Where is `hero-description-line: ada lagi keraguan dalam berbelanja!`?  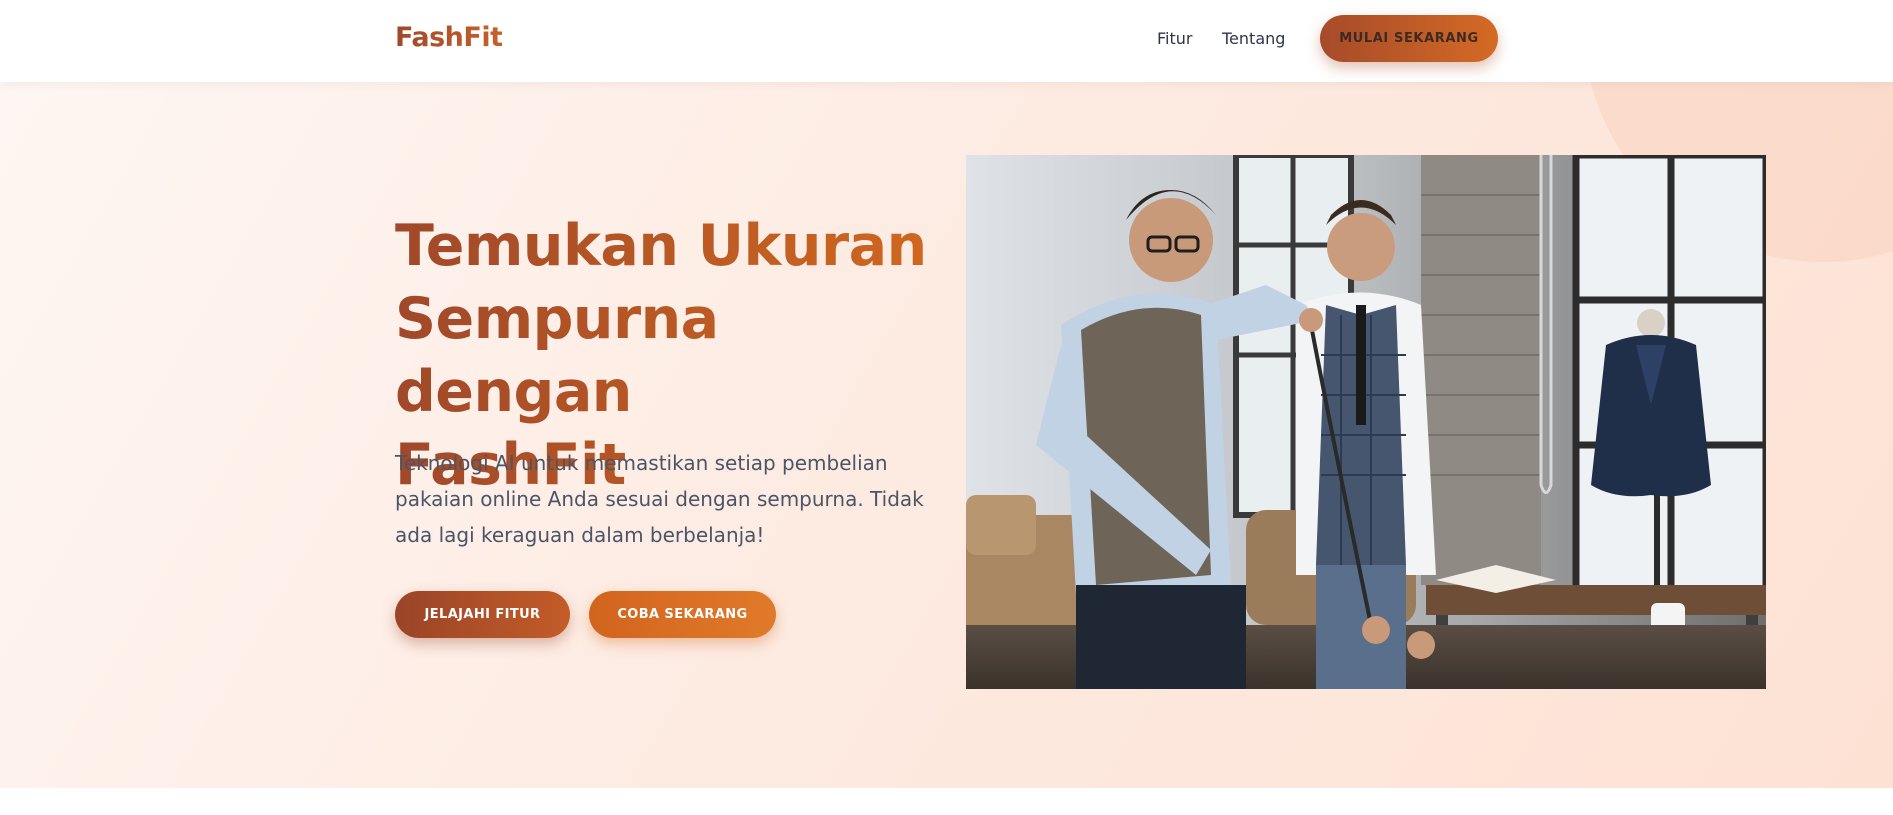
hero-description-line: ada lagi keraguan dalam berbelanja! is located at coordinates (580, 535).